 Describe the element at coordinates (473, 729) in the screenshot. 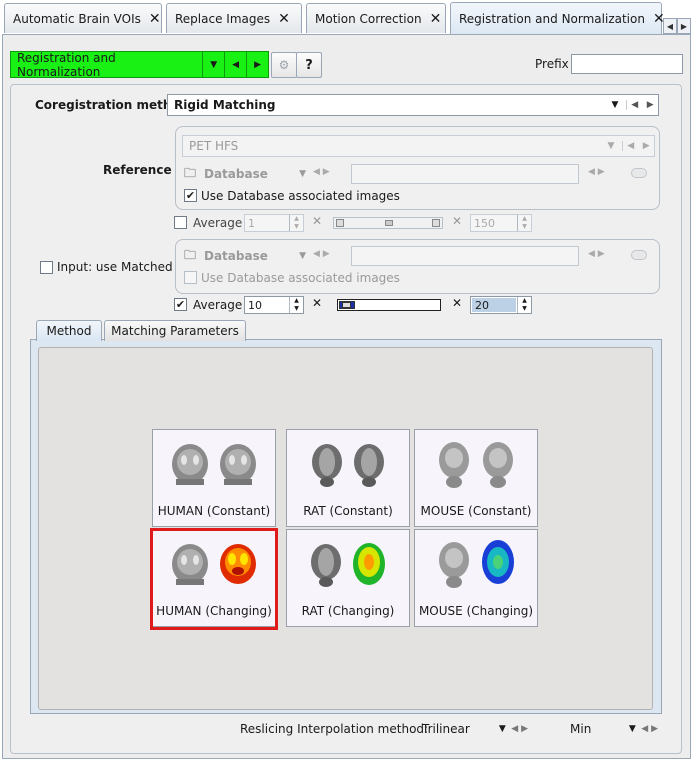

I see `reslicing-method-select: Trilinear ▼ ◀ ▶` at that location.